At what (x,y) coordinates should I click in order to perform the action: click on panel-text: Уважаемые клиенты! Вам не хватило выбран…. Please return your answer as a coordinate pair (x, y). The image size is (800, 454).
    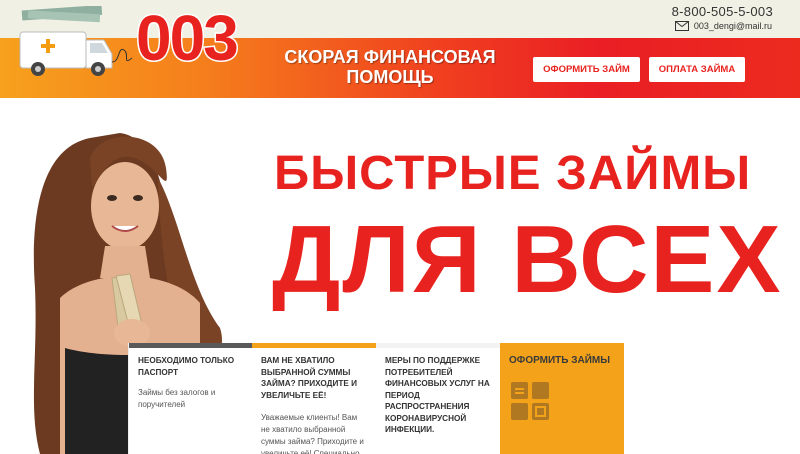
    Looking at the image, I should click on (312, 433).